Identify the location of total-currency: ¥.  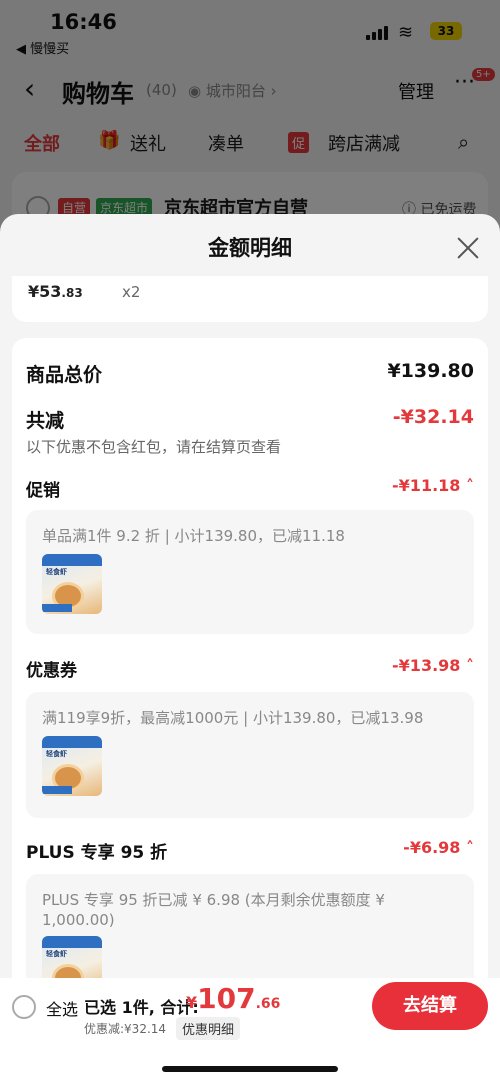
(192, 1002).